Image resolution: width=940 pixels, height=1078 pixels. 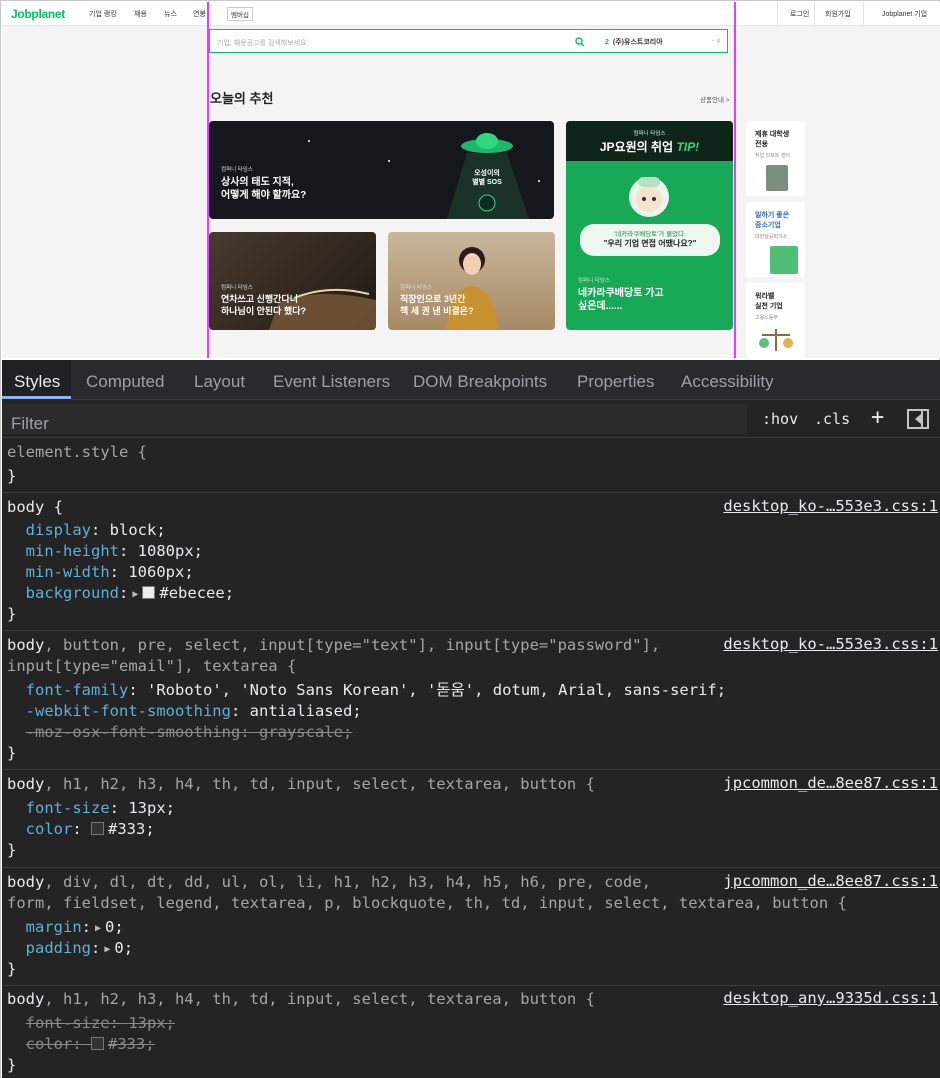 What do you see at coordinates (67, 572) in the screenshot?
I see `prop-name: min-width` at bounding box center [67, 572].